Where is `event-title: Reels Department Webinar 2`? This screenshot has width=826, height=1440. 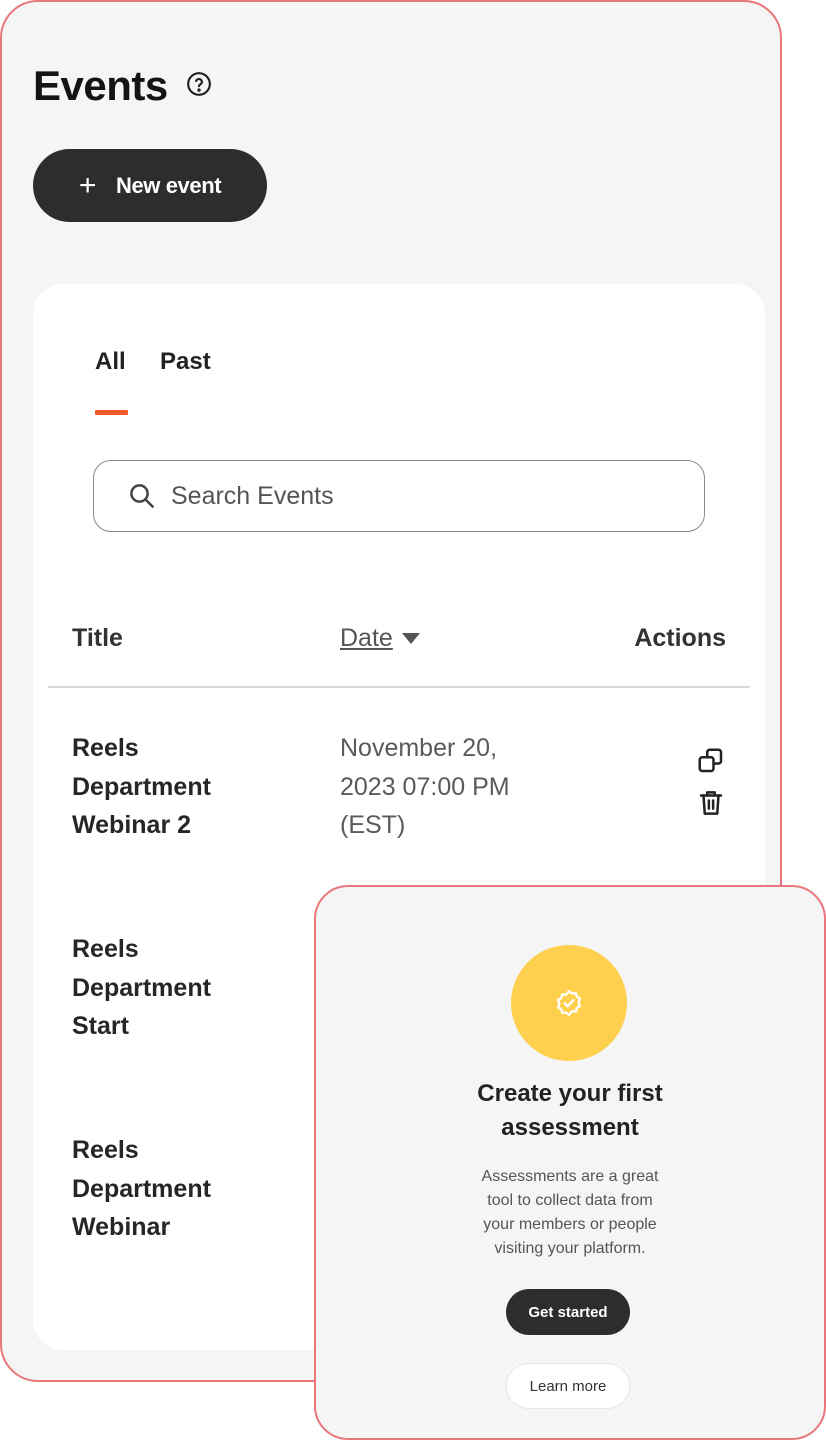
event-title: Reels Department Webinar 2 is located at coordinates (182, 787).